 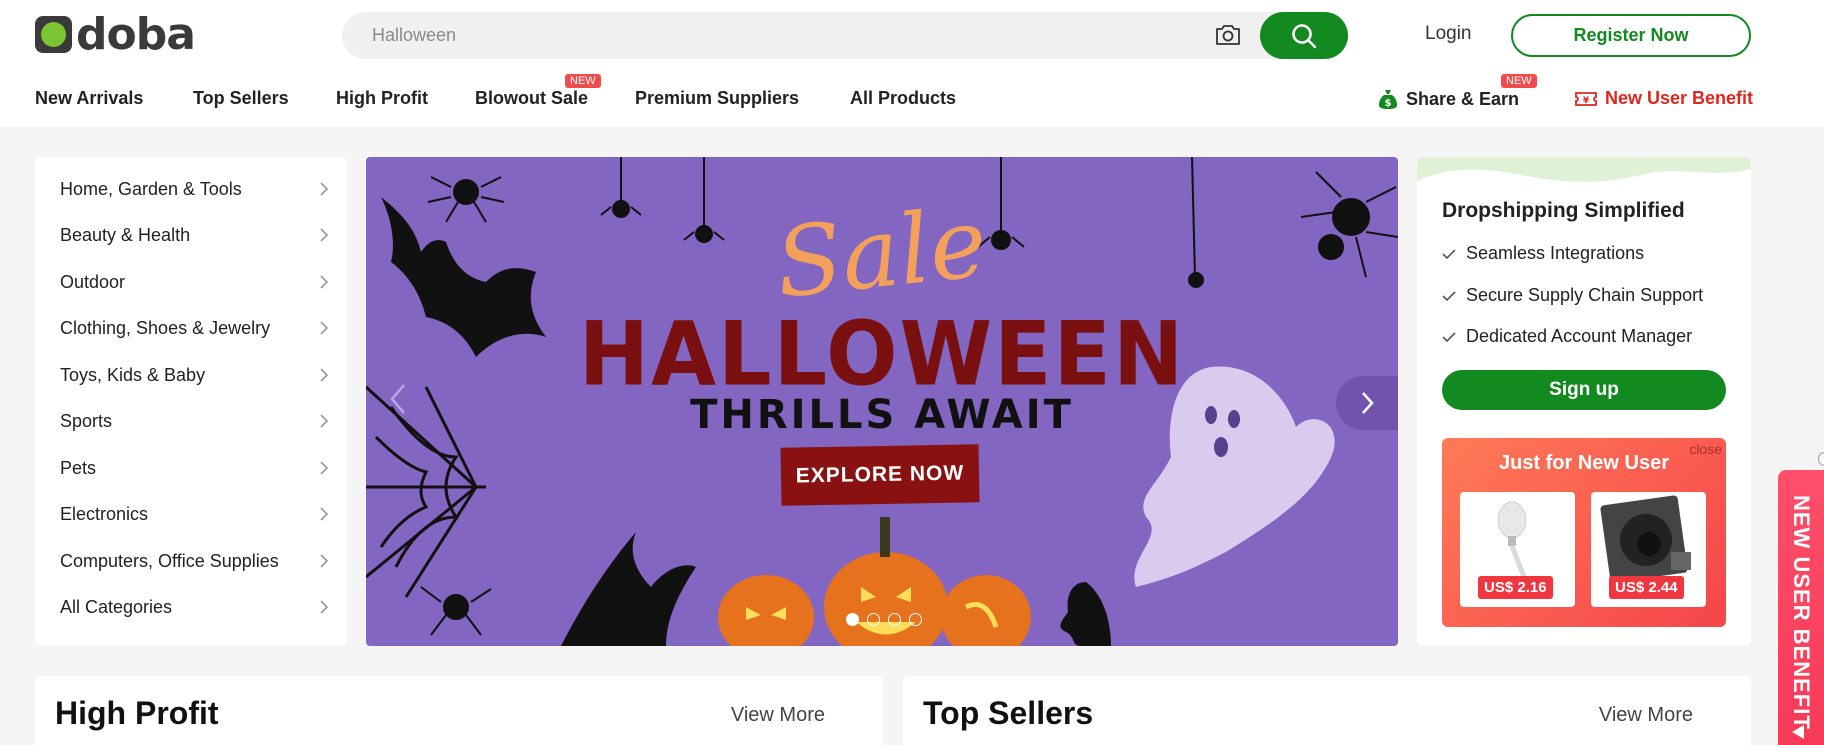 What do you see at coordinates (1801, 612) in the screenshot?
I see `float-tab-label: NEW USER BENEFIT` at bounding box center [1801, 612].